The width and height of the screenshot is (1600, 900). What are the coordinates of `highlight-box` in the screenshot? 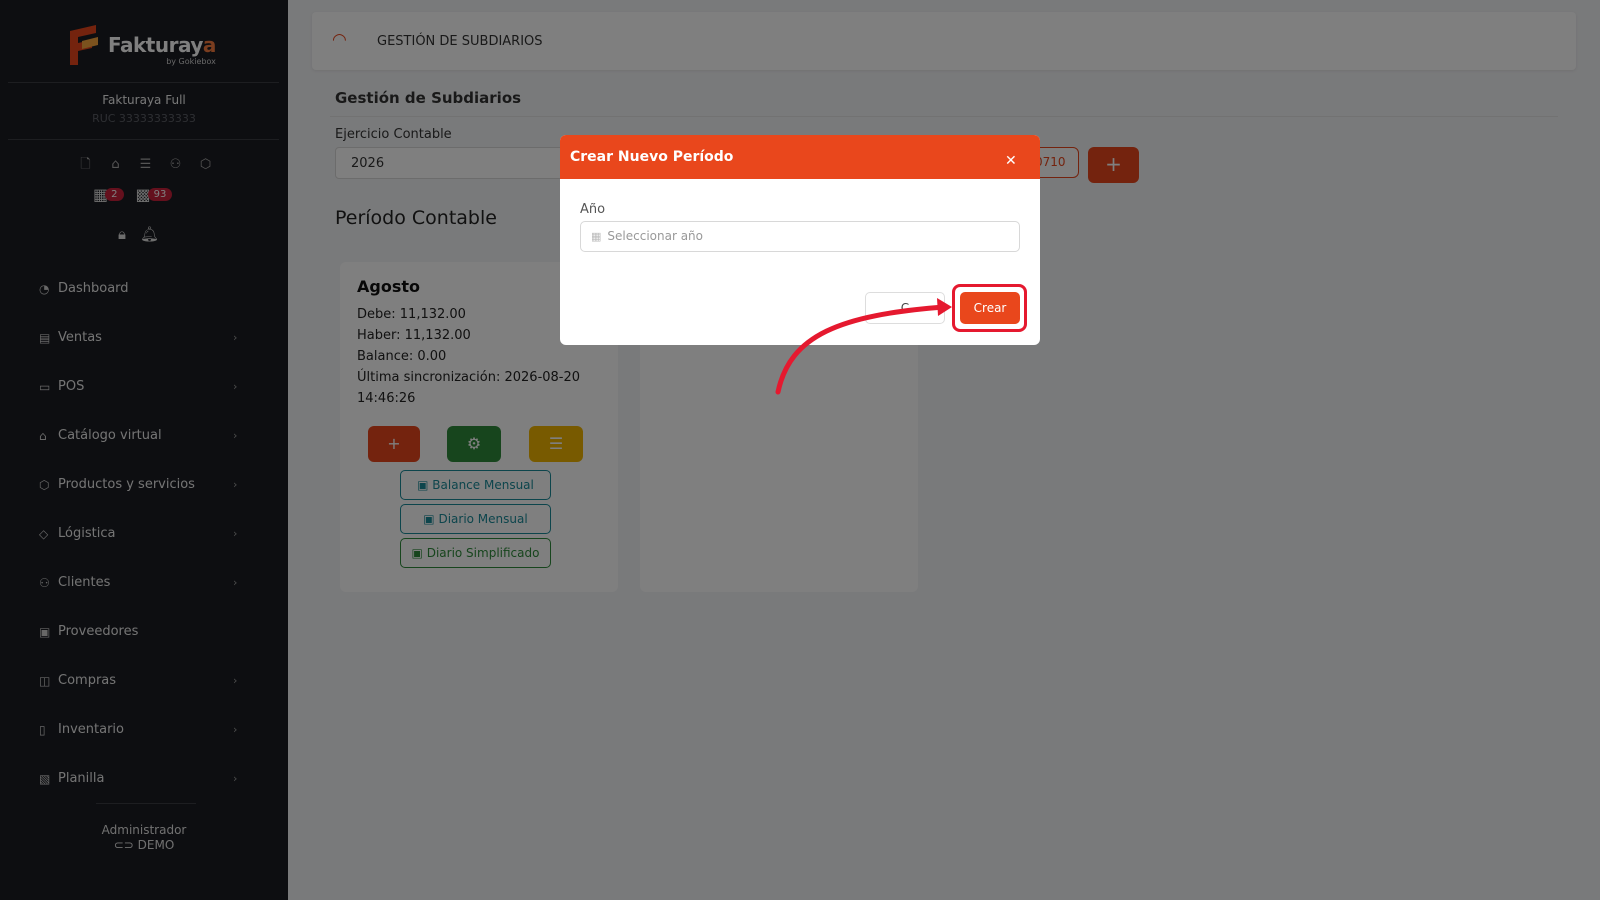 It's located at (989, 308).